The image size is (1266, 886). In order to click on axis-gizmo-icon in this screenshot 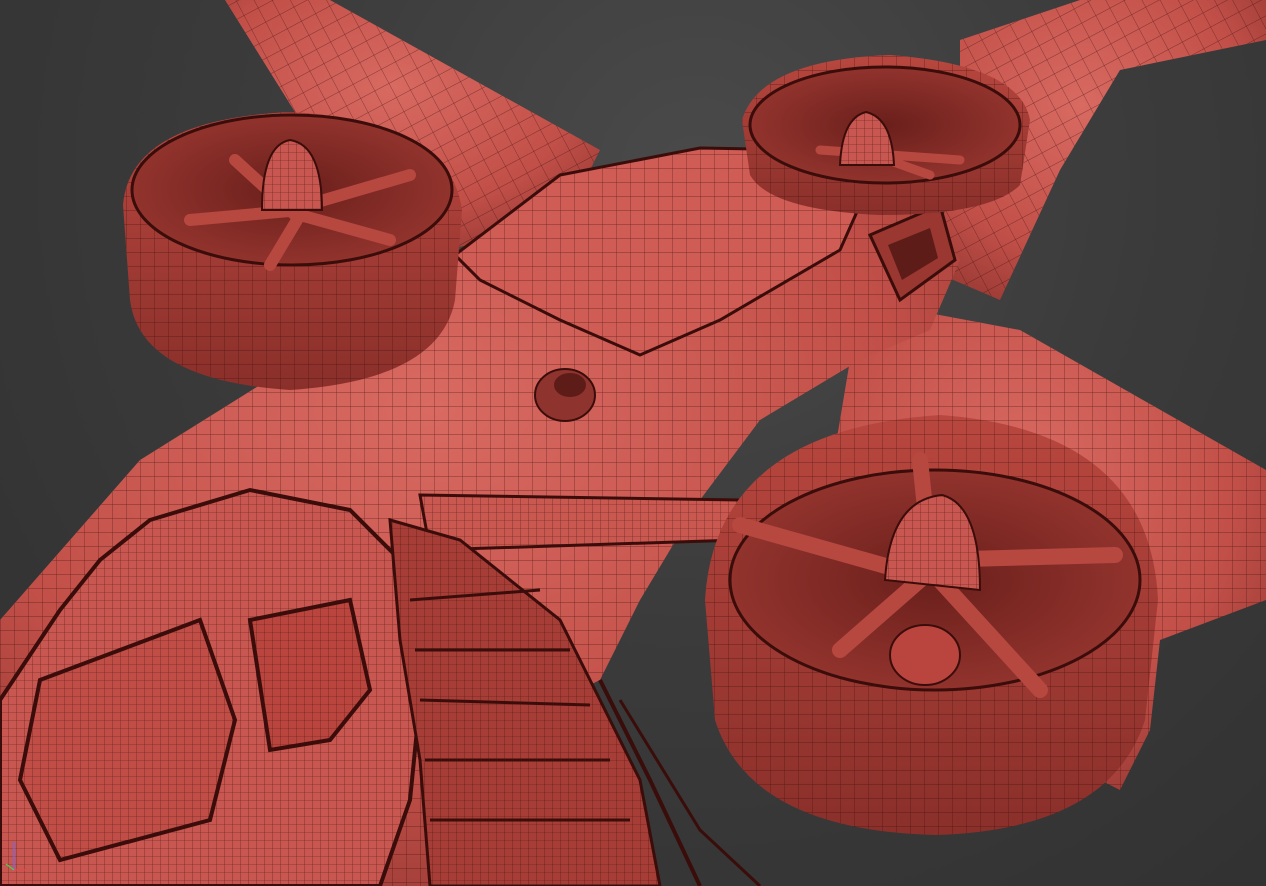, I will do `click(15, 856)`.